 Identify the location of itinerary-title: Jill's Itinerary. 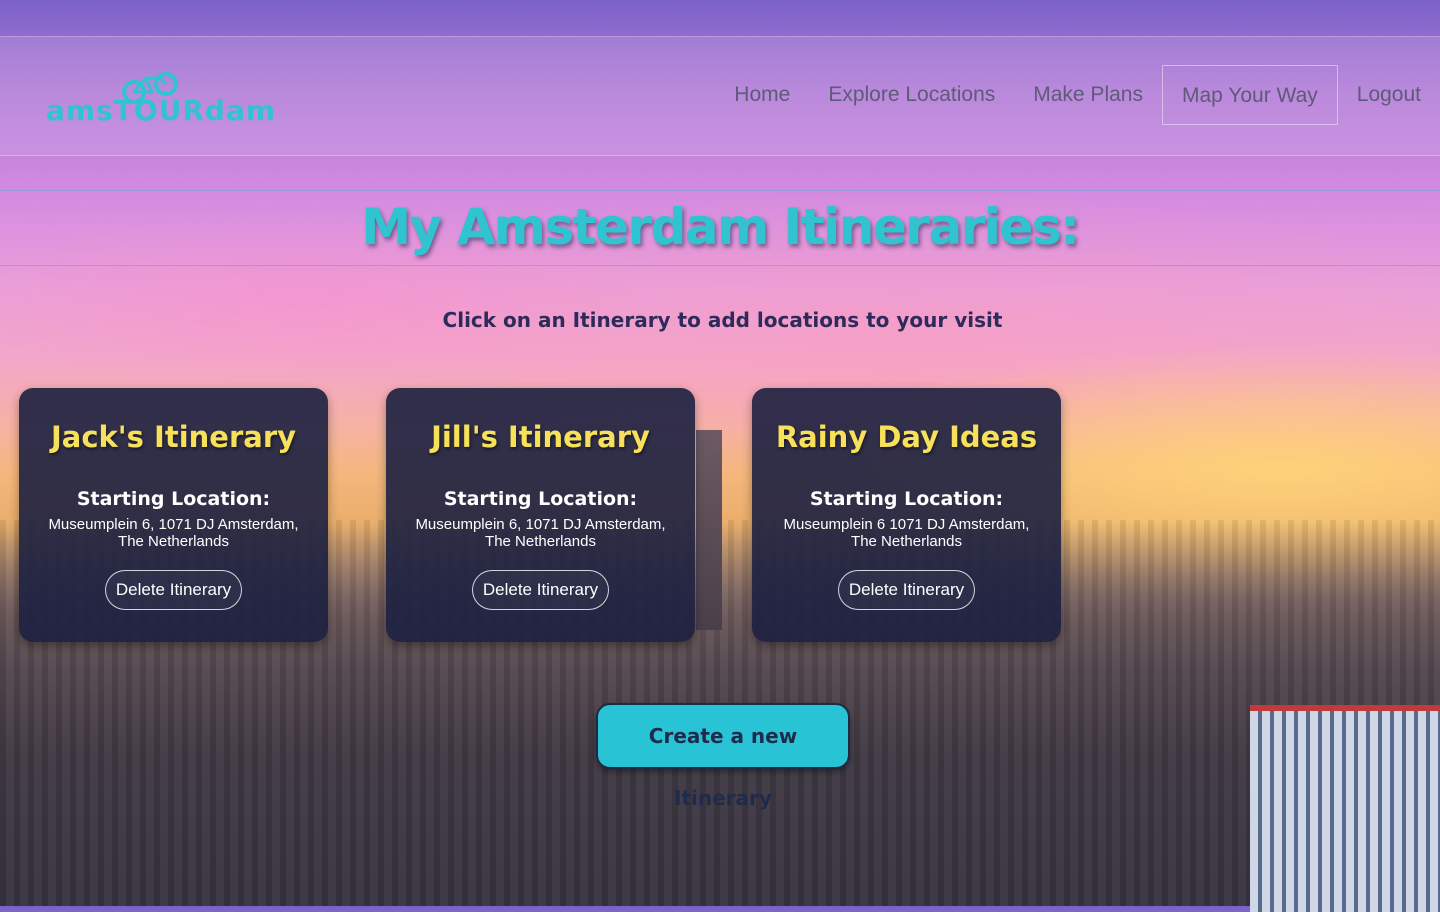
(540, 437).